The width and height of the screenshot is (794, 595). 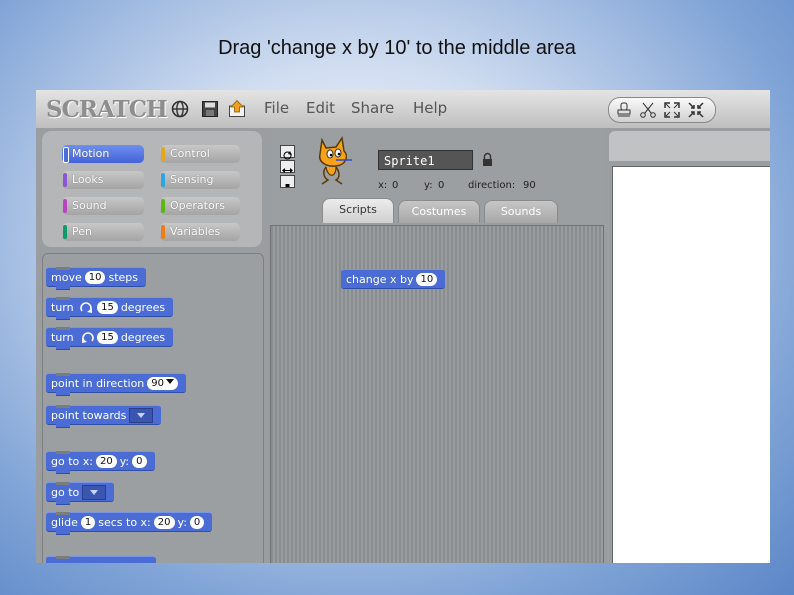 What do you see at coordinates (237, 109) in the screenshot?
I see `share-upload-icon` at bounding box center [237, 109].